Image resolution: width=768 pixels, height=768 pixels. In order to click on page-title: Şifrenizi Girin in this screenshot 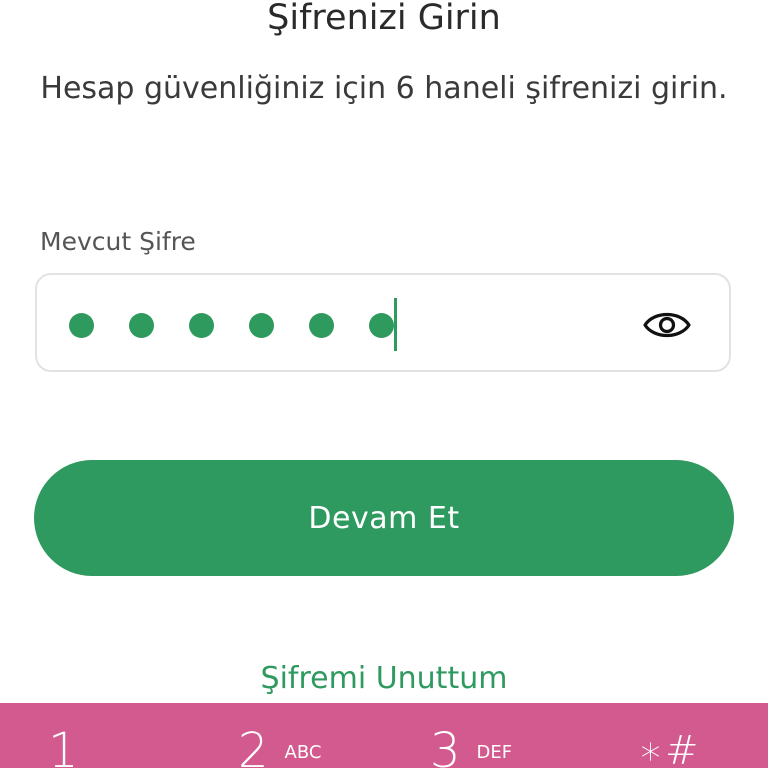, I will do `click(384, 19)`.